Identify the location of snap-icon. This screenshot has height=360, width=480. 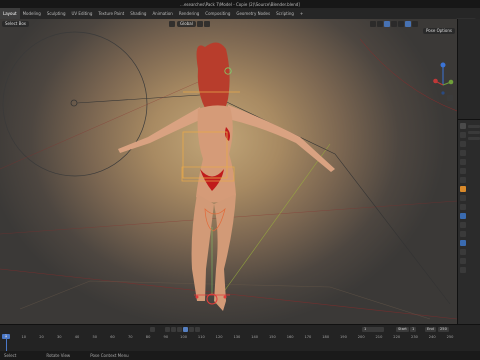
(206, 23).